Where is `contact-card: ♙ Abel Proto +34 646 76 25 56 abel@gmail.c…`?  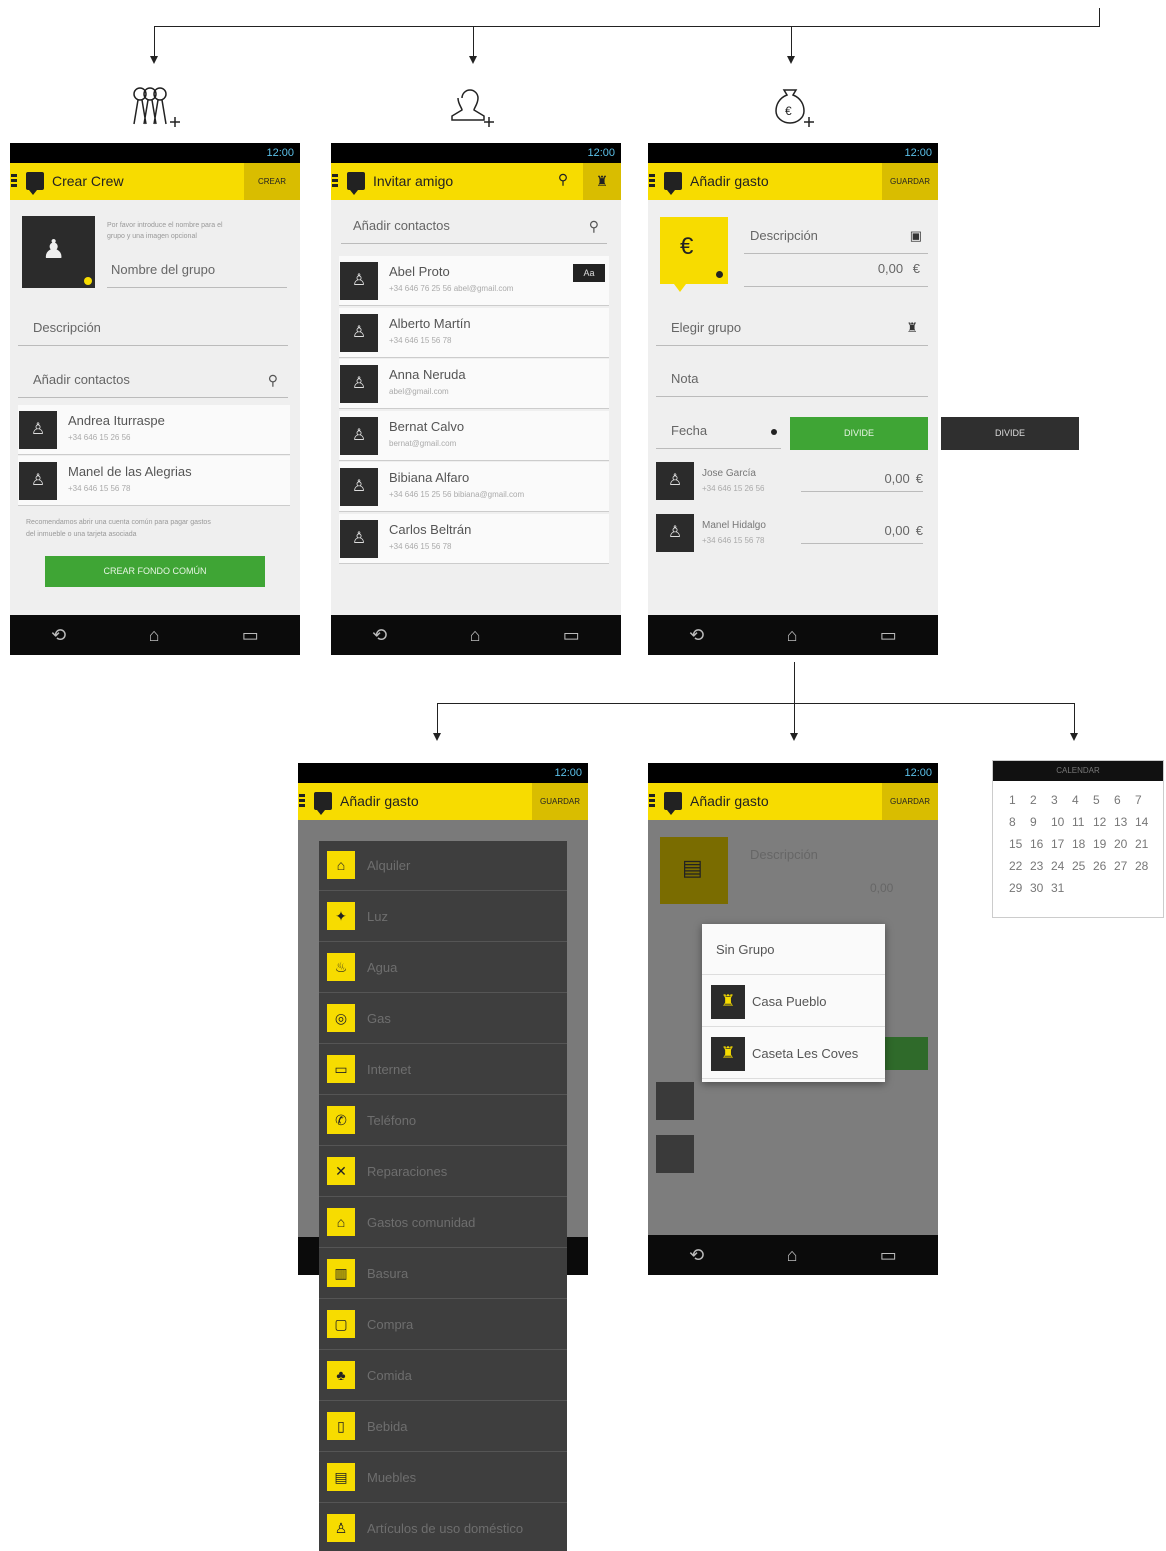
contact-card: ♙ Abel Proto +34 646 76 25 56 abel@gmail.c… is located at coordinates (474, 281).